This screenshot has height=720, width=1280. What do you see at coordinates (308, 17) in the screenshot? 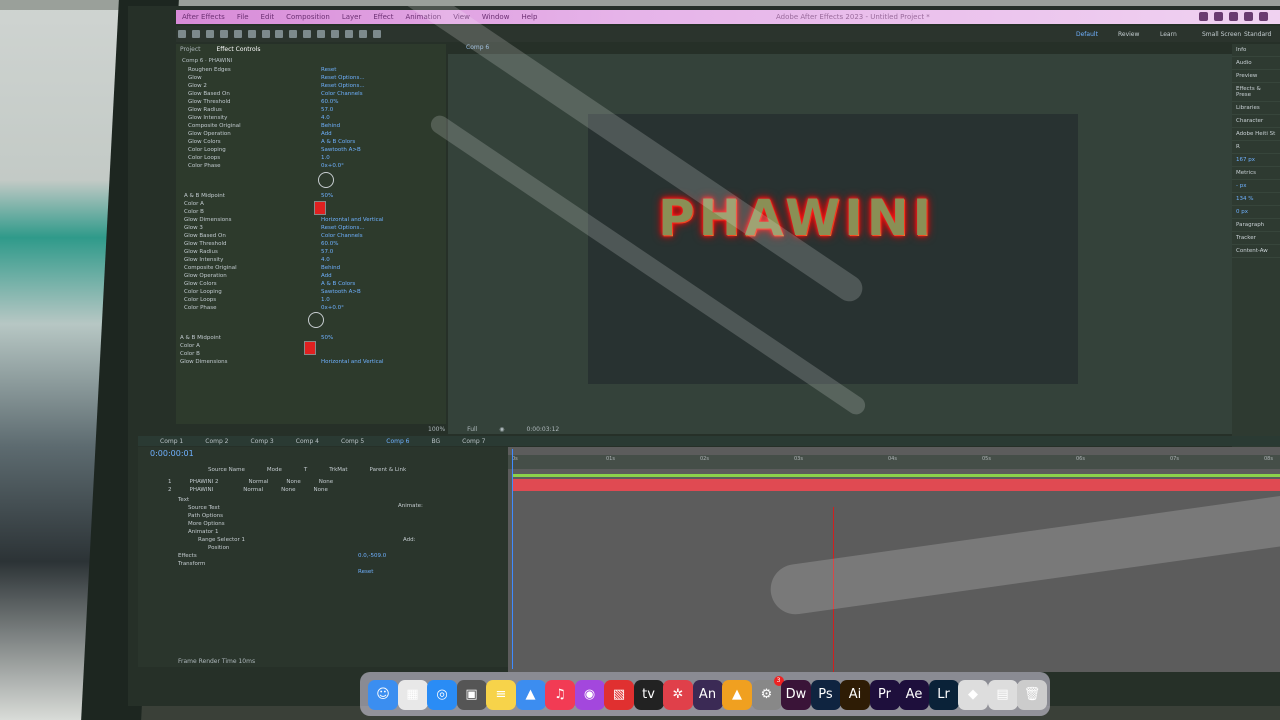
I see `menu-item-3: Composition` at bounding box center [308, 17].